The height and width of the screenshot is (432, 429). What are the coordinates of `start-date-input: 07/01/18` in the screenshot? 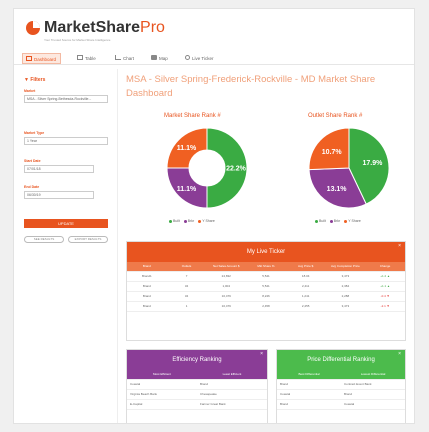 It's located at (59, 169).